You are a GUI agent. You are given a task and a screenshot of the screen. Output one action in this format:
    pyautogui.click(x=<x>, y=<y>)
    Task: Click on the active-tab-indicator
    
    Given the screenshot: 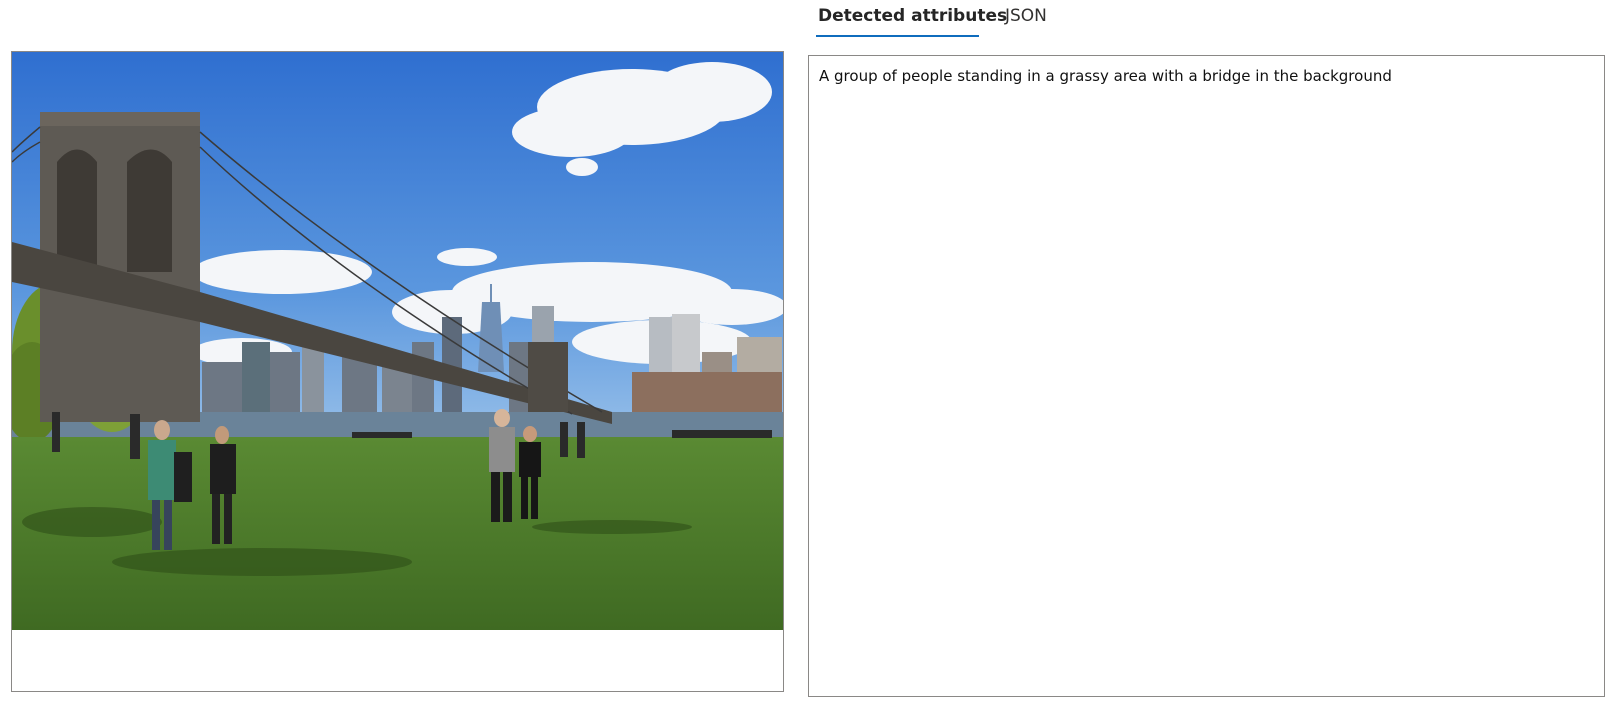 What is the action you would take?
    pyautogui.click(x=897, y=36)
    